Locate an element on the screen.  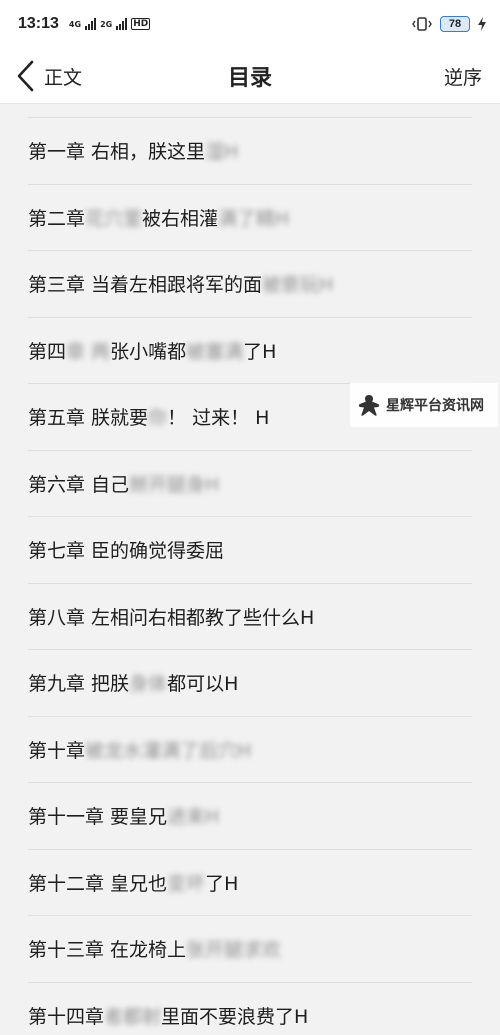
chapter-item: 第一章 右相，朕这里 湿H is located at coordinates (250, 151).